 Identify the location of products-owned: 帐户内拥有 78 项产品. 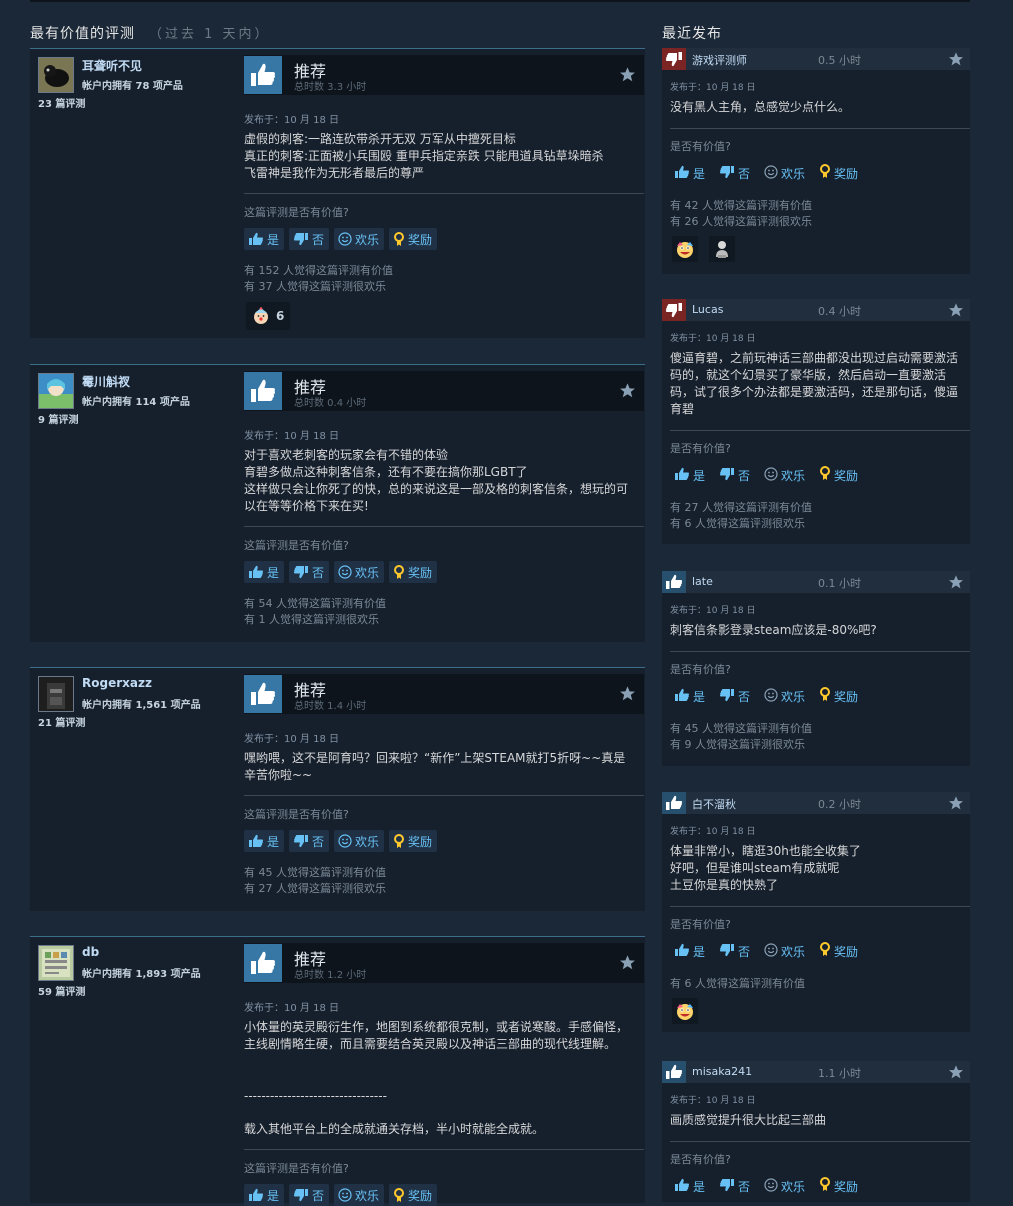
(132, 84).